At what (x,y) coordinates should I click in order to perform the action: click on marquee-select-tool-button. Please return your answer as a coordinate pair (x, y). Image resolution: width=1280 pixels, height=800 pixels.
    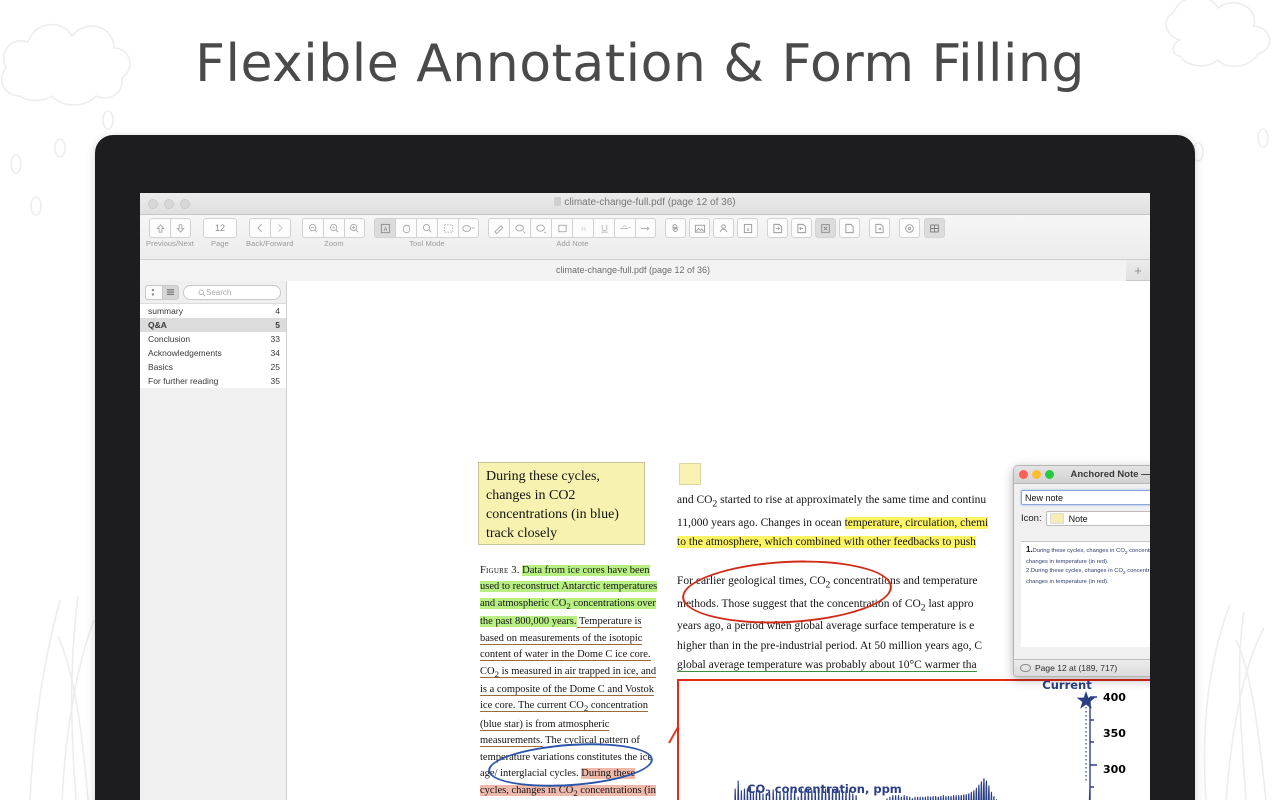
    Looking at the image, I should click on (448, 228).